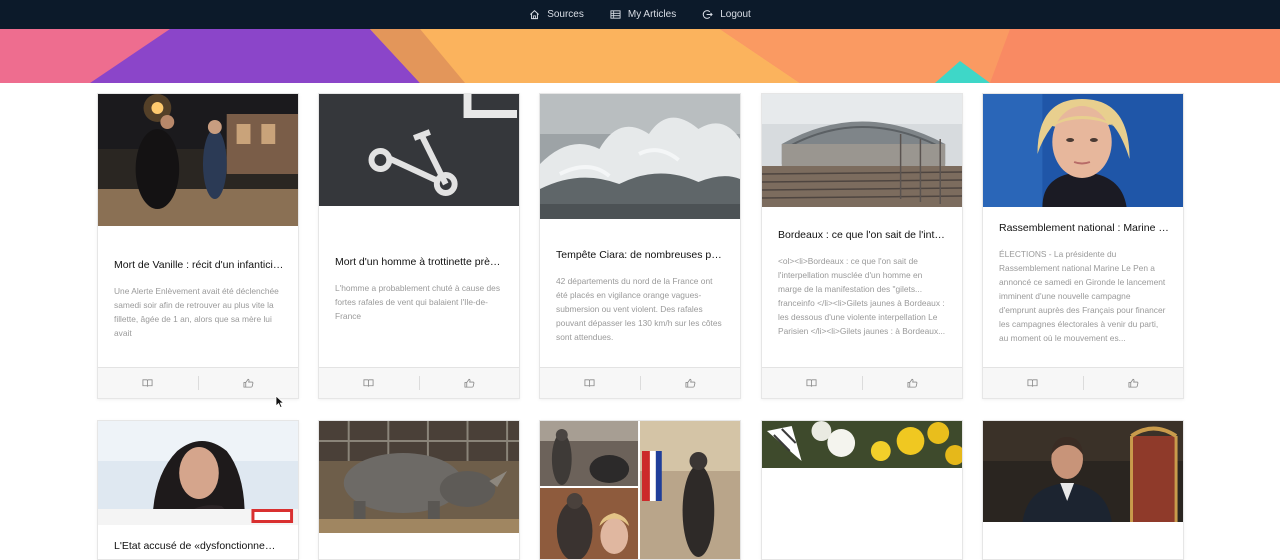  I want to click on article-card: L'Etat accusé de «dysfonctionnements», so click(198, 490).